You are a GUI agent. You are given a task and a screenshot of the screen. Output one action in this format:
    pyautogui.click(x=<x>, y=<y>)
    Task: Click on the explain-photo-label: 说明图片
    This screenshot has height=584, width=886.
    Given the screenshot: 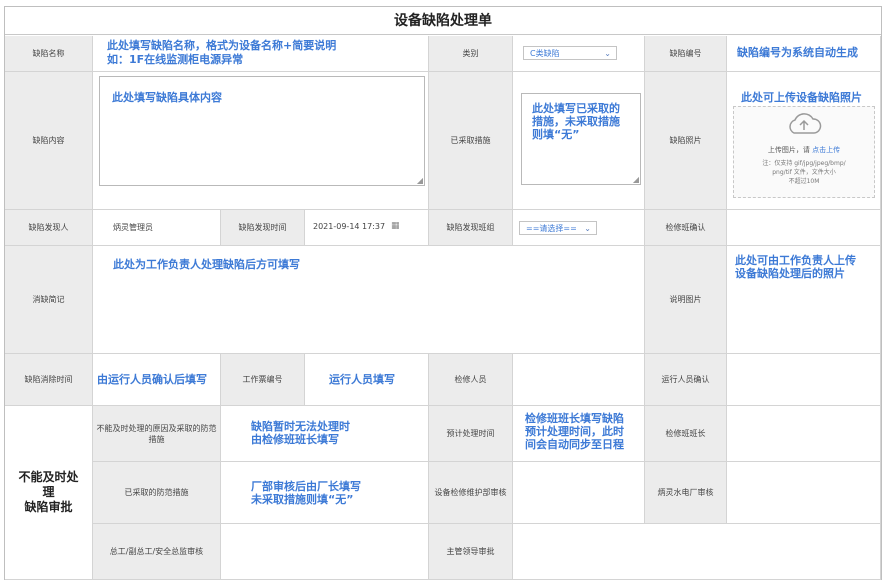 What is the action you would take?
    pyautogui.click(x=686, y=300)
    